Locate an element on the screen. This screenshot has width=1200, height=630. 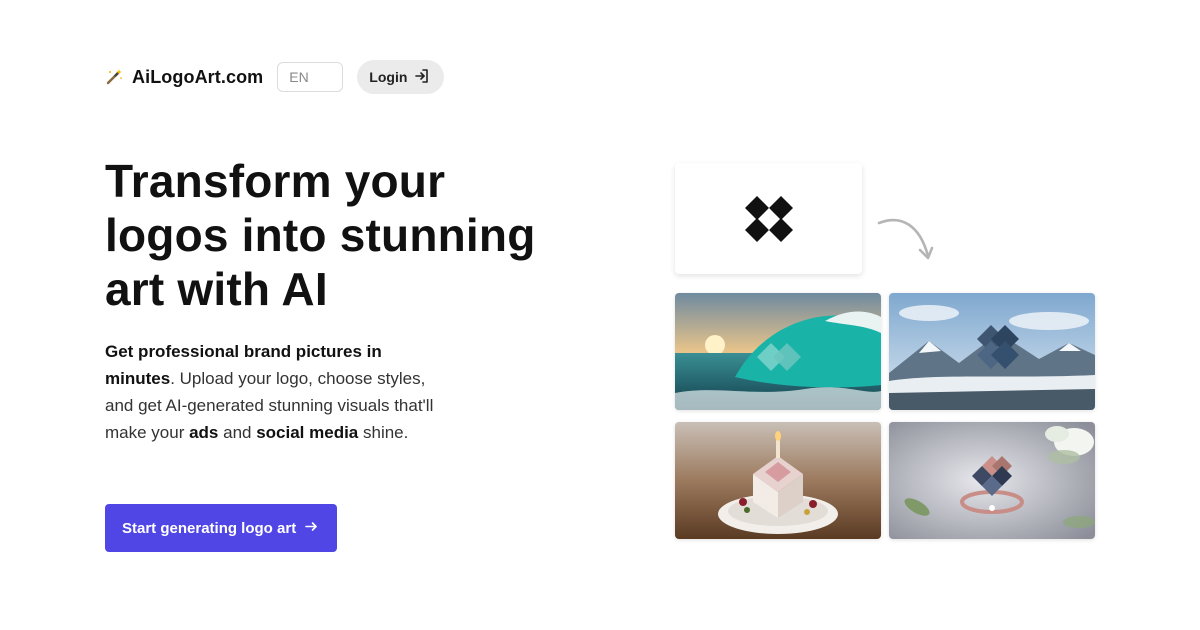
desc-part: and is located at coordinates (237, 432).